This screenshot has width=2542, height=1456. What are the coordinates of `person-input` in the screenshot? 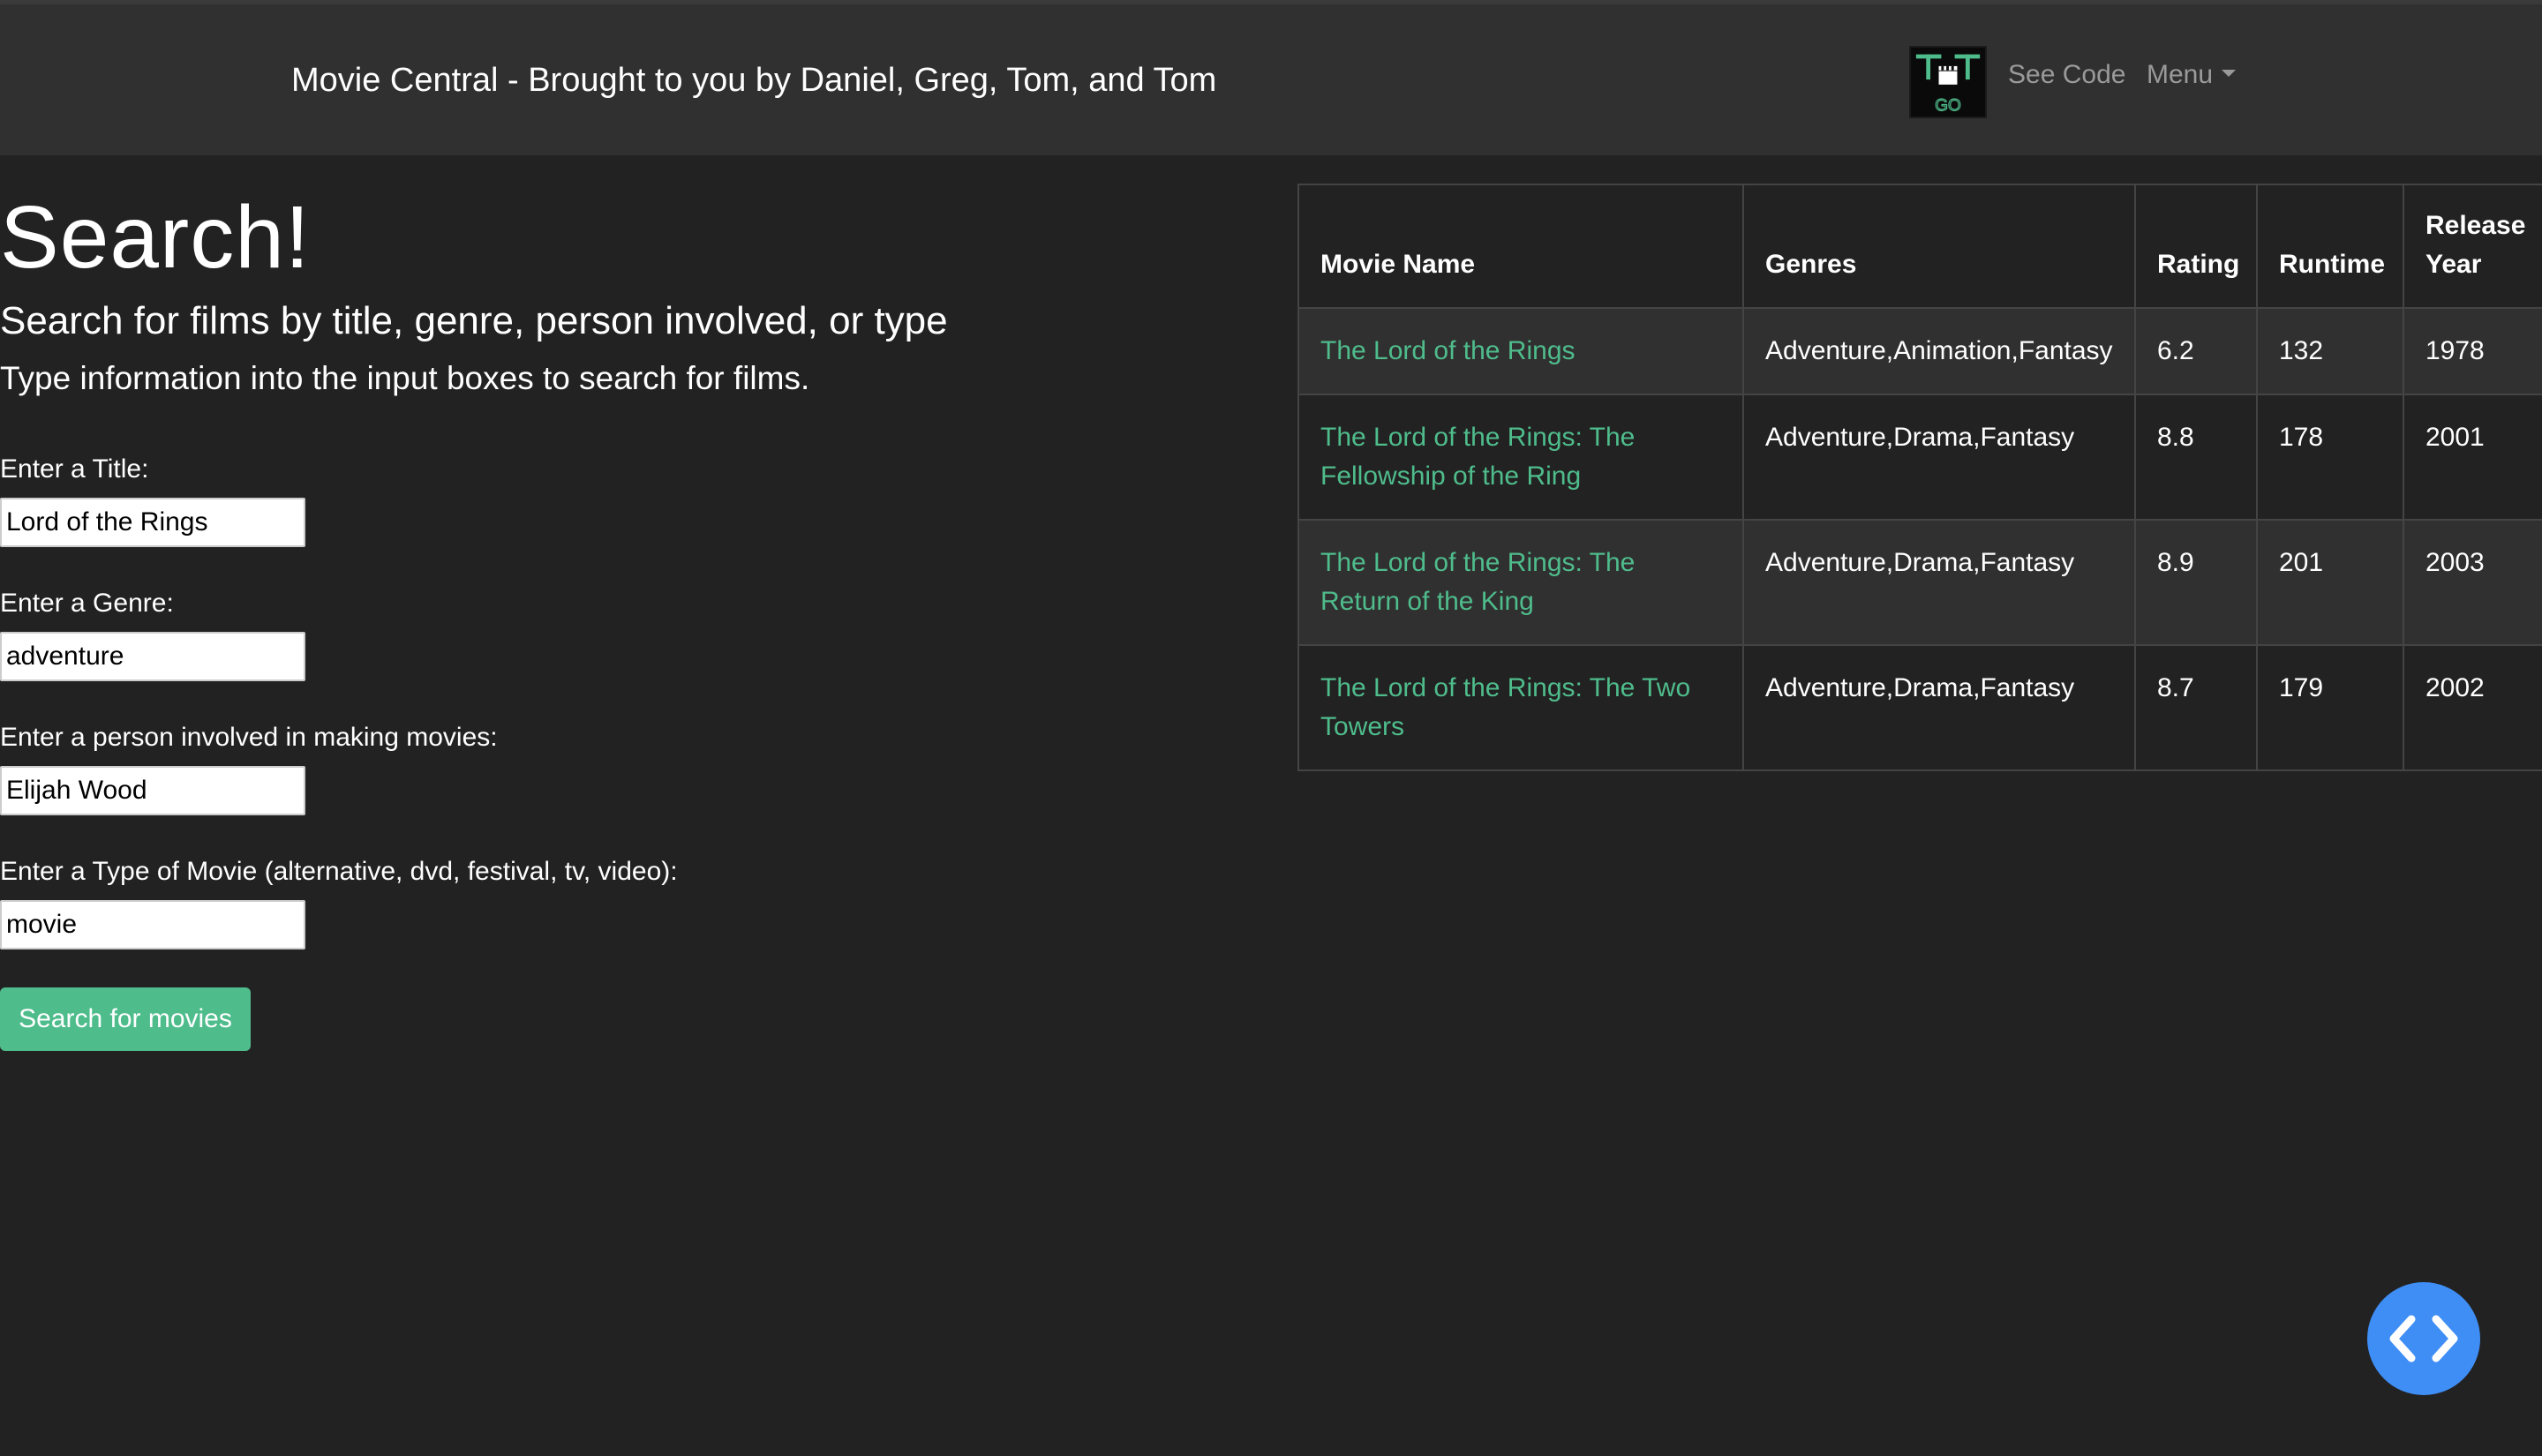 It's located at (152, 790).